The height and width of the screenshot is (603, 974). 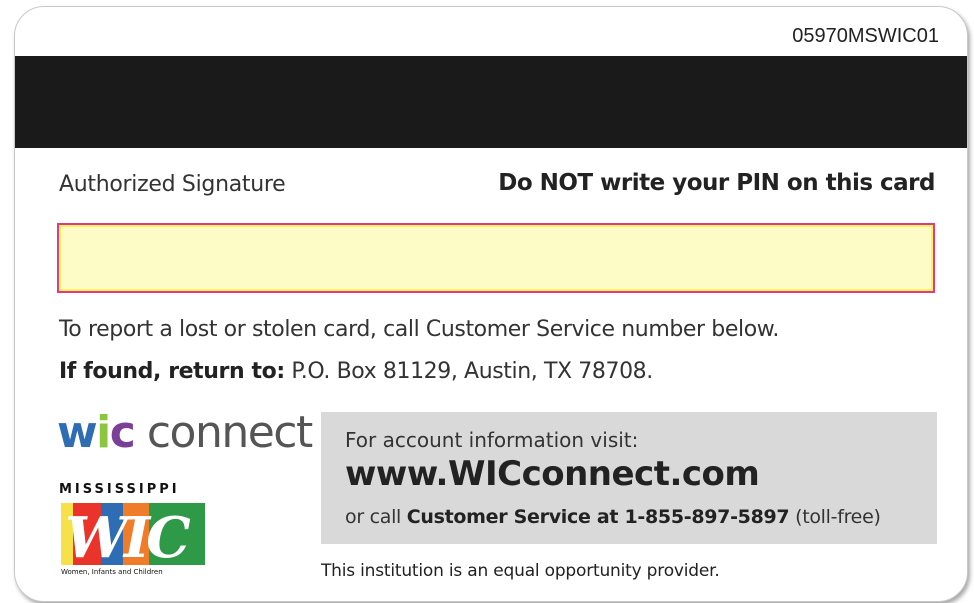 I want to click on wic-logo-c: c, so click(x=122, y=432).